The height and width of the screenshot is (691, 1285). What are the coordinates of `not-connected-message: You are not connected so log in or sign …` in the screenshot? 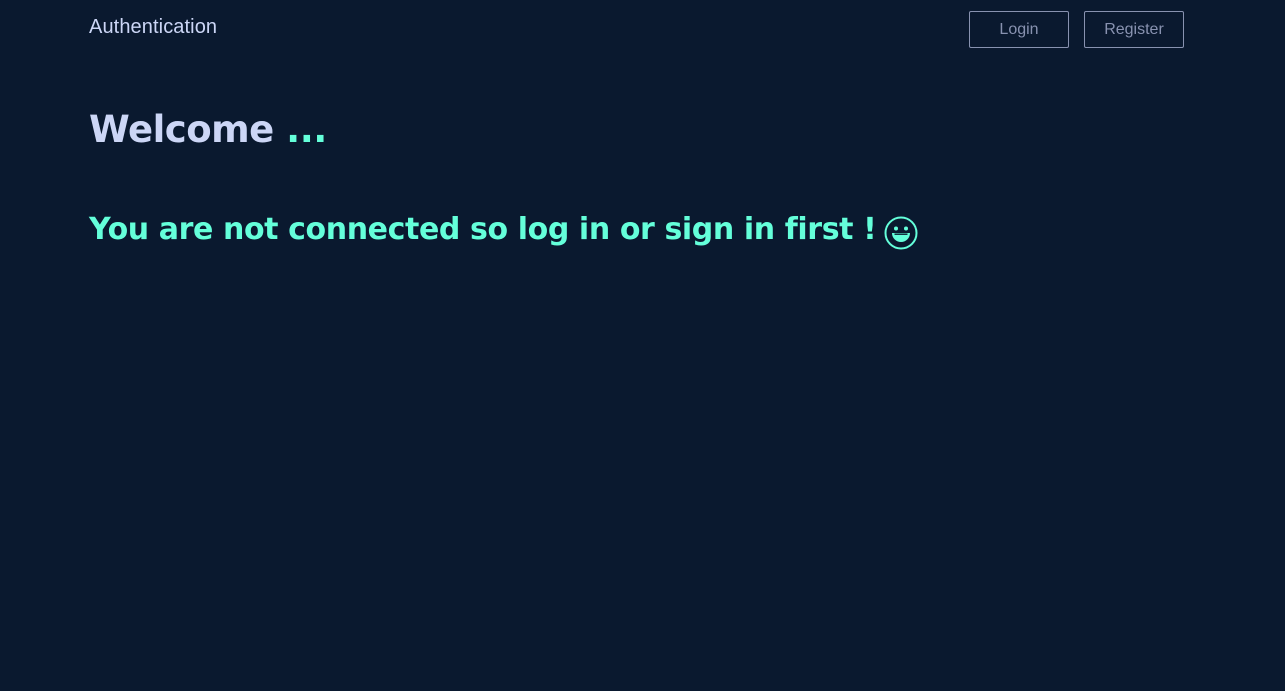 It's located at (503, 231).